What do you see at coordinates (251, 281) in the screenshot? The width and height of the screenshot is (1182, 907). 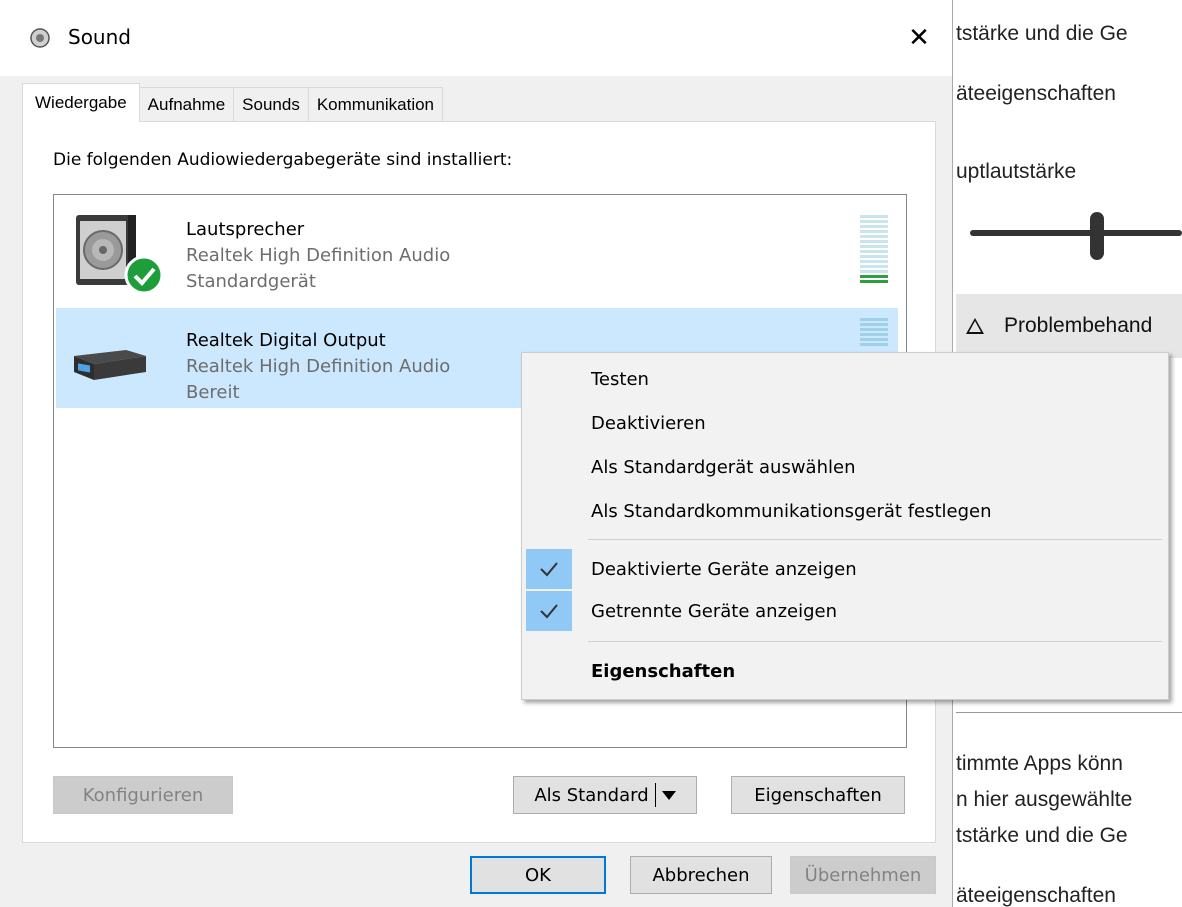 I see `device-status: Standardgerät` at bounding box center [251, 281].